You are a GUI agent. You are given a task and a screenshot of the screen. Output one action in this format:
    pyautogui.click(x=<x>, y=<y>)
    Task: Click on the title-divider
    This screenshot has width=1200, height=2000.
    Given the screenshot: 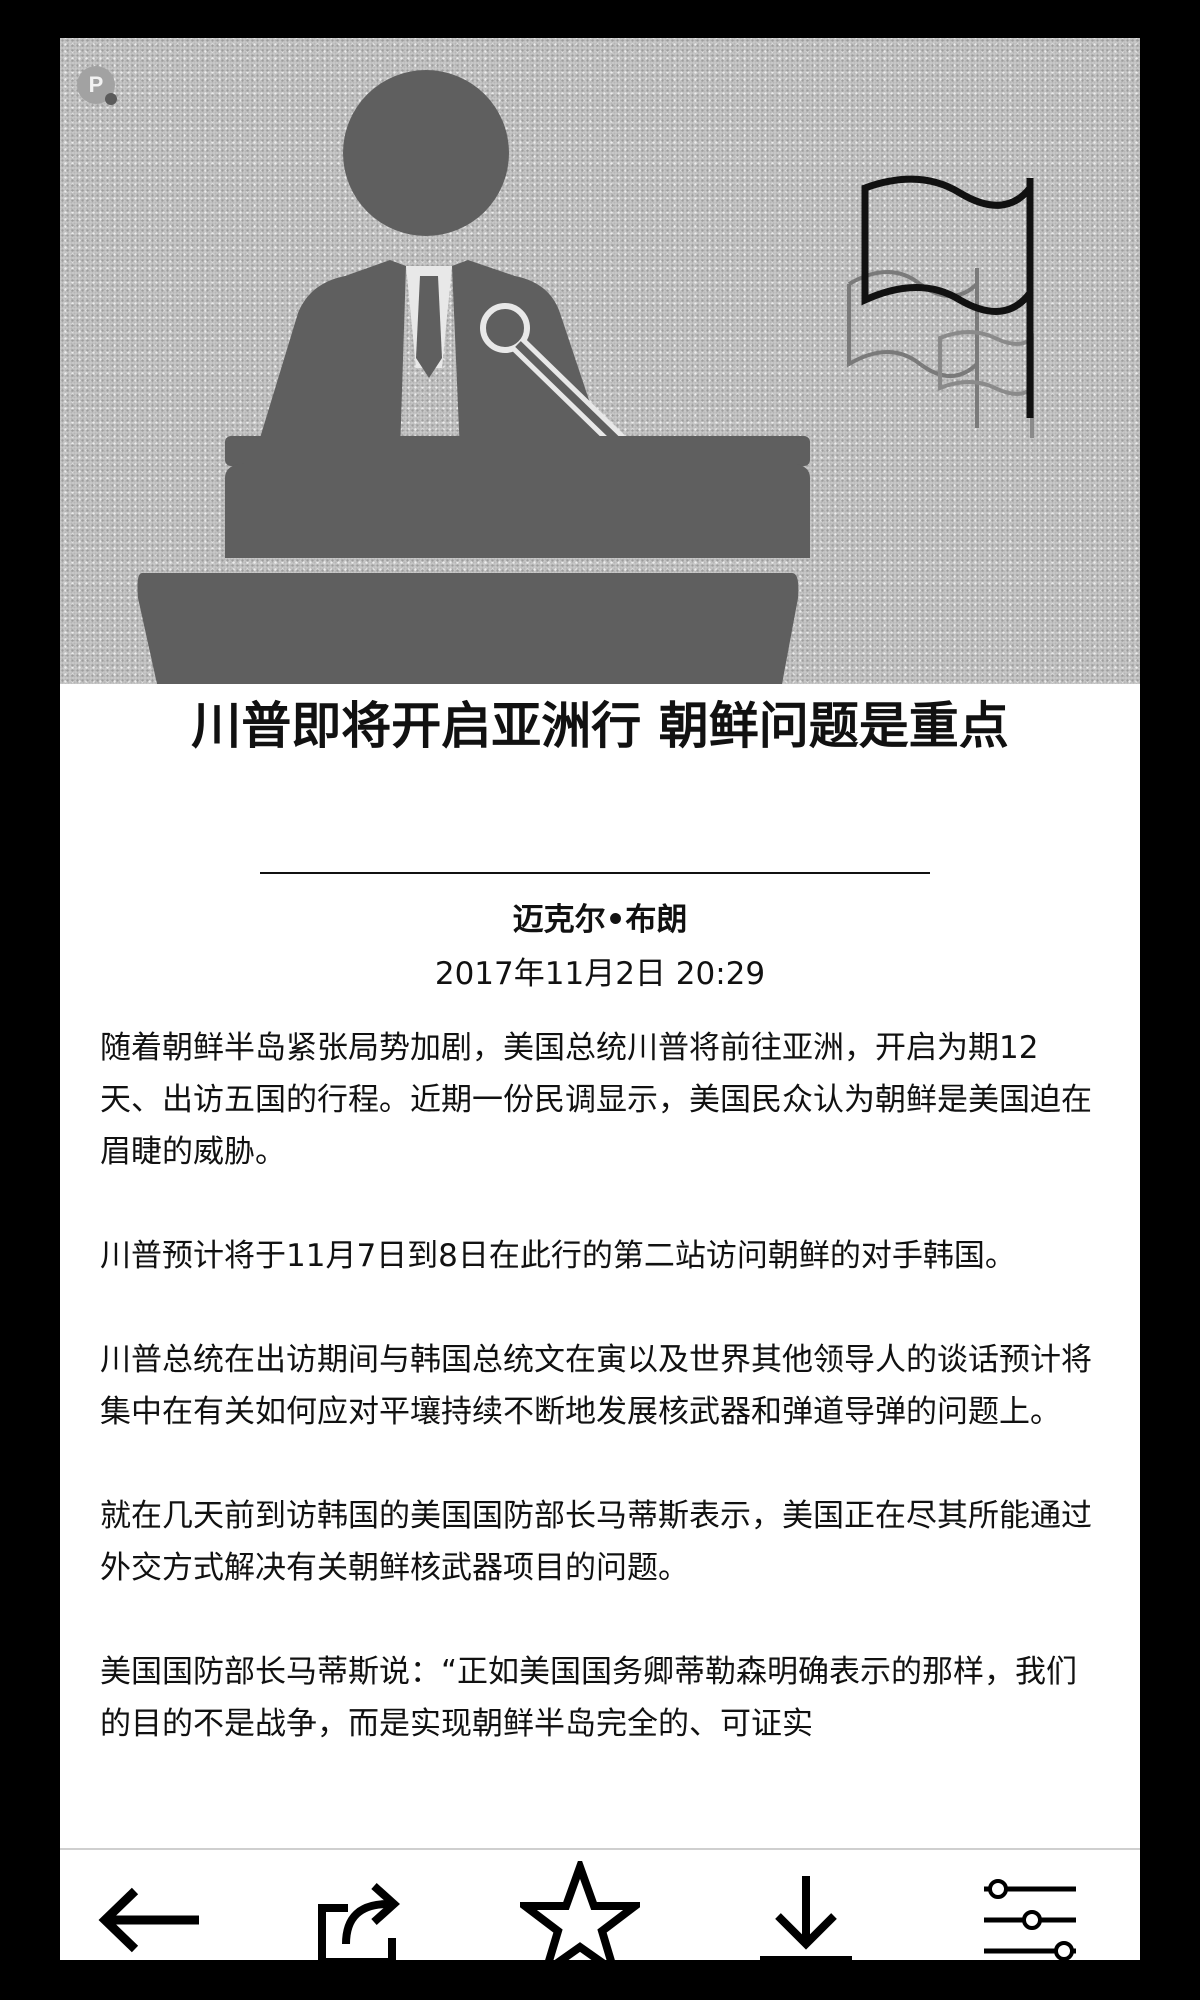 What is the action you would take?
    pyautogui.click(x=595, y=873)
    